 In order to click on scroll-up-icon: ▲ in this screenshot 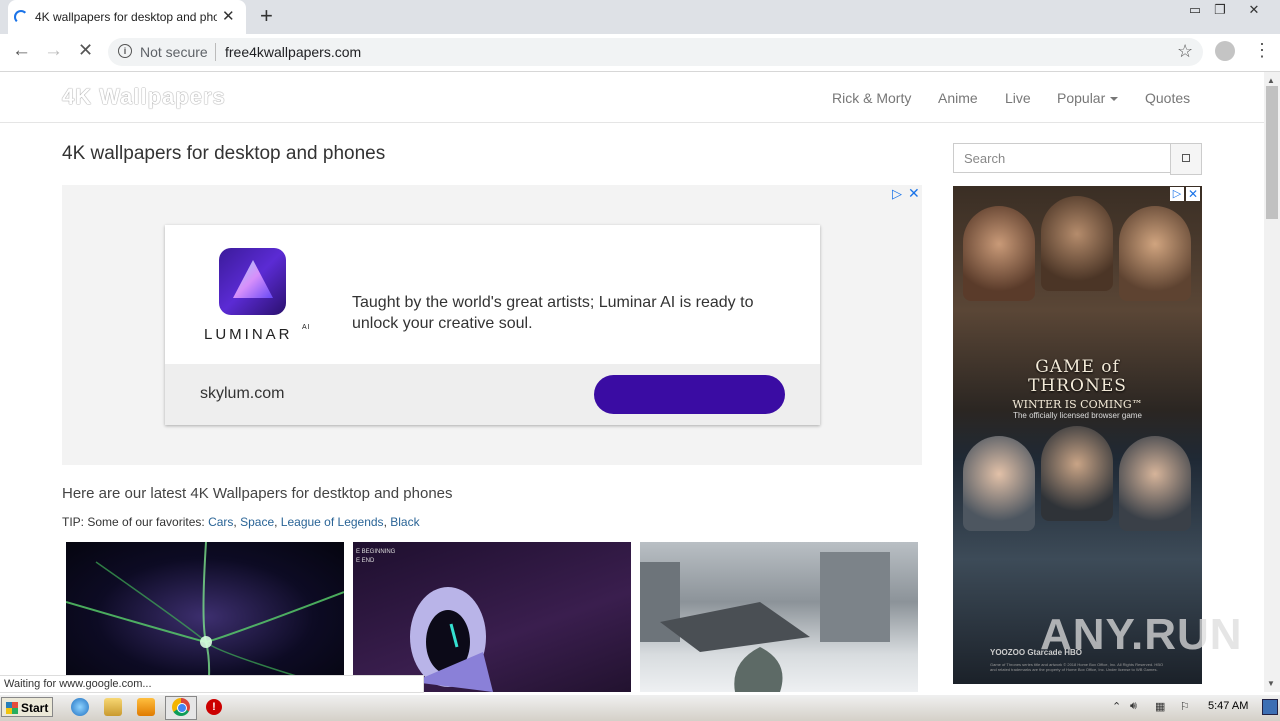, I will do `click(1271, 80)`.